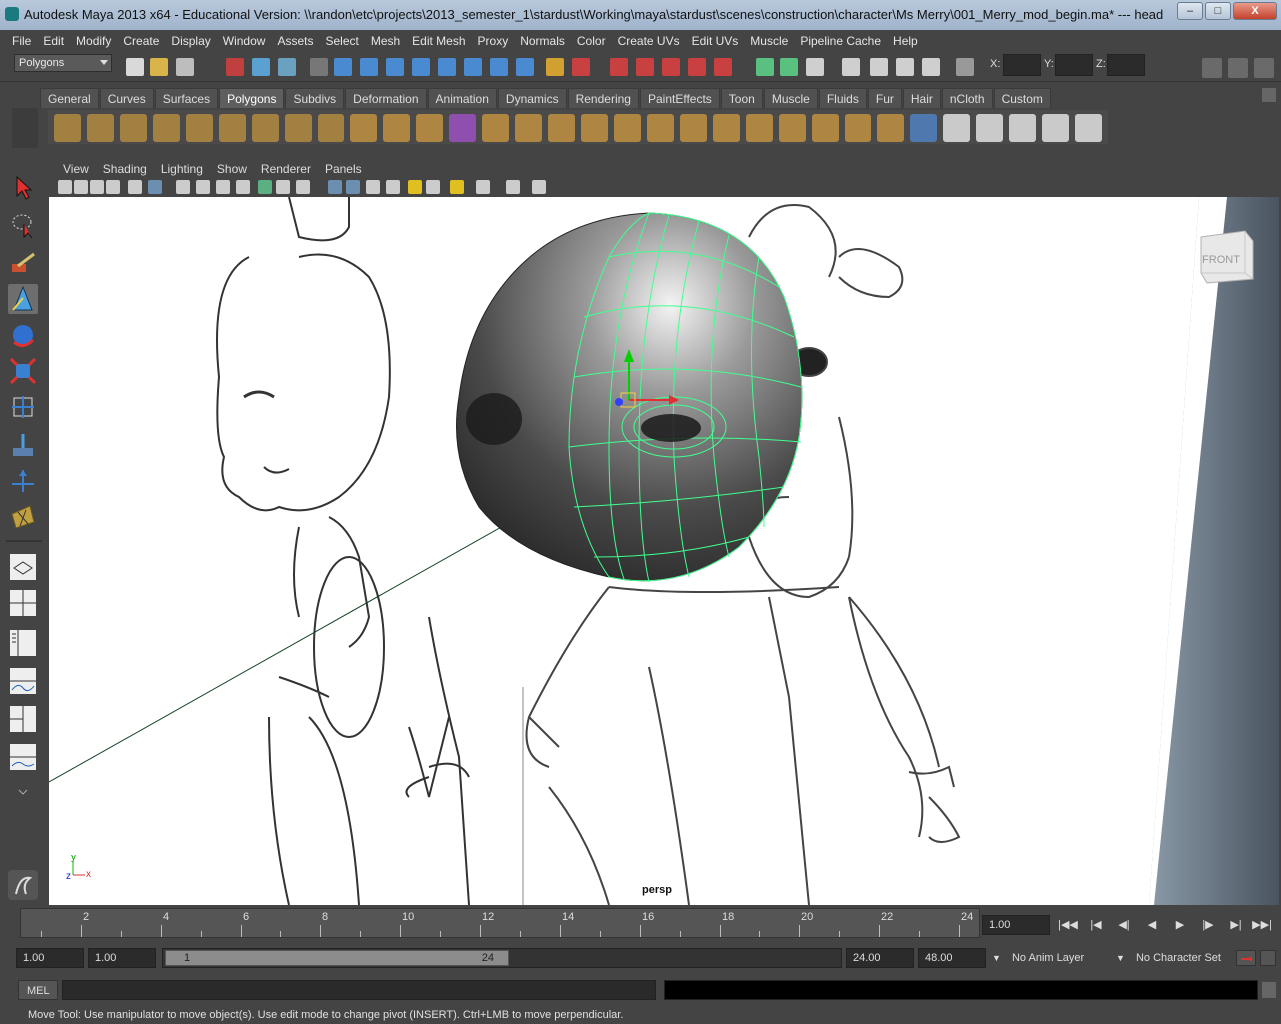  Describe the element at coordinates (369, 67) in the screenshot. I see `snap-to-curve-icon` at that location.